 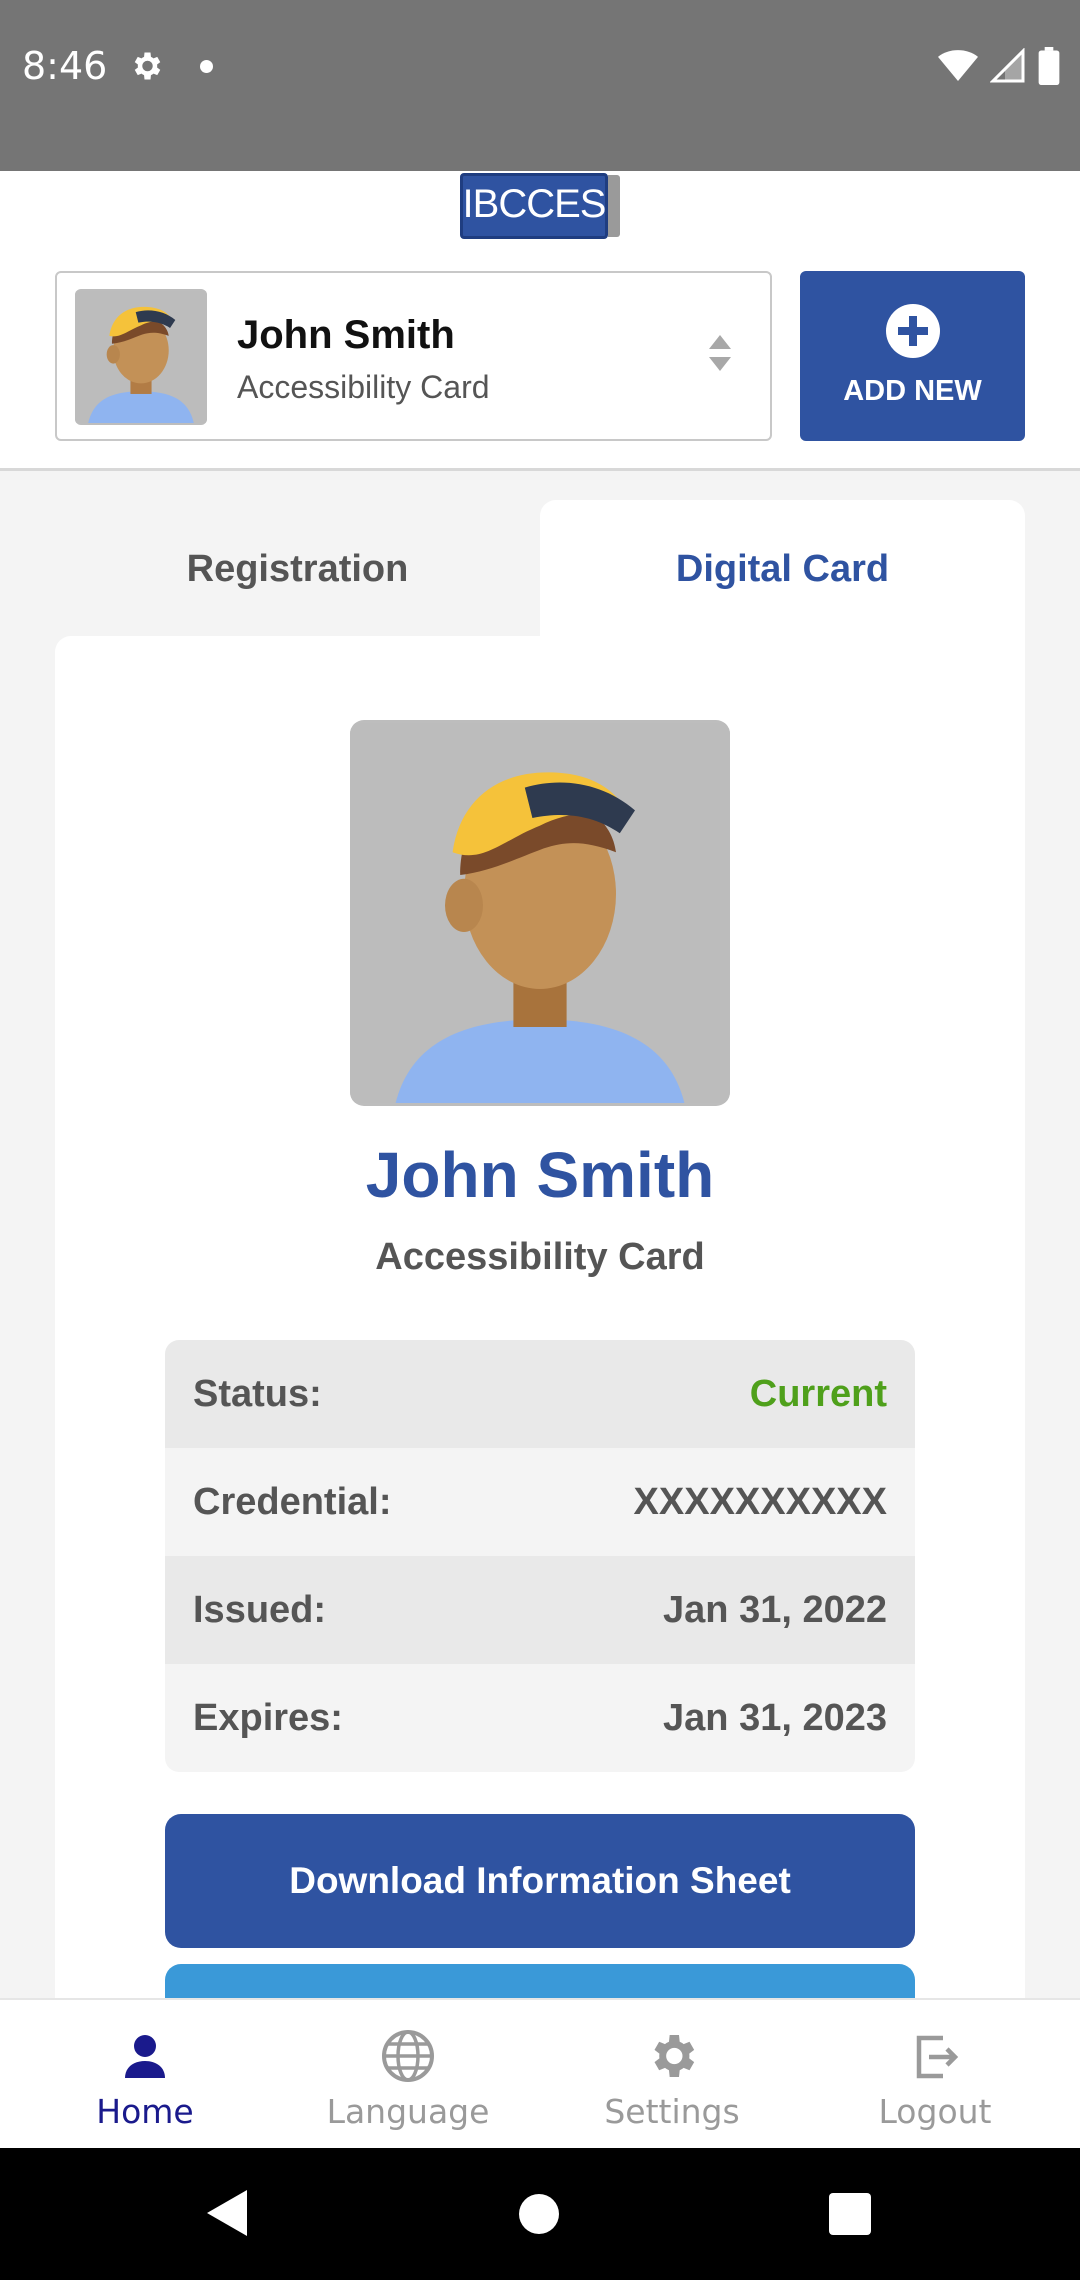 I want to click on avatar-illustration, so click(x=141, y=357).